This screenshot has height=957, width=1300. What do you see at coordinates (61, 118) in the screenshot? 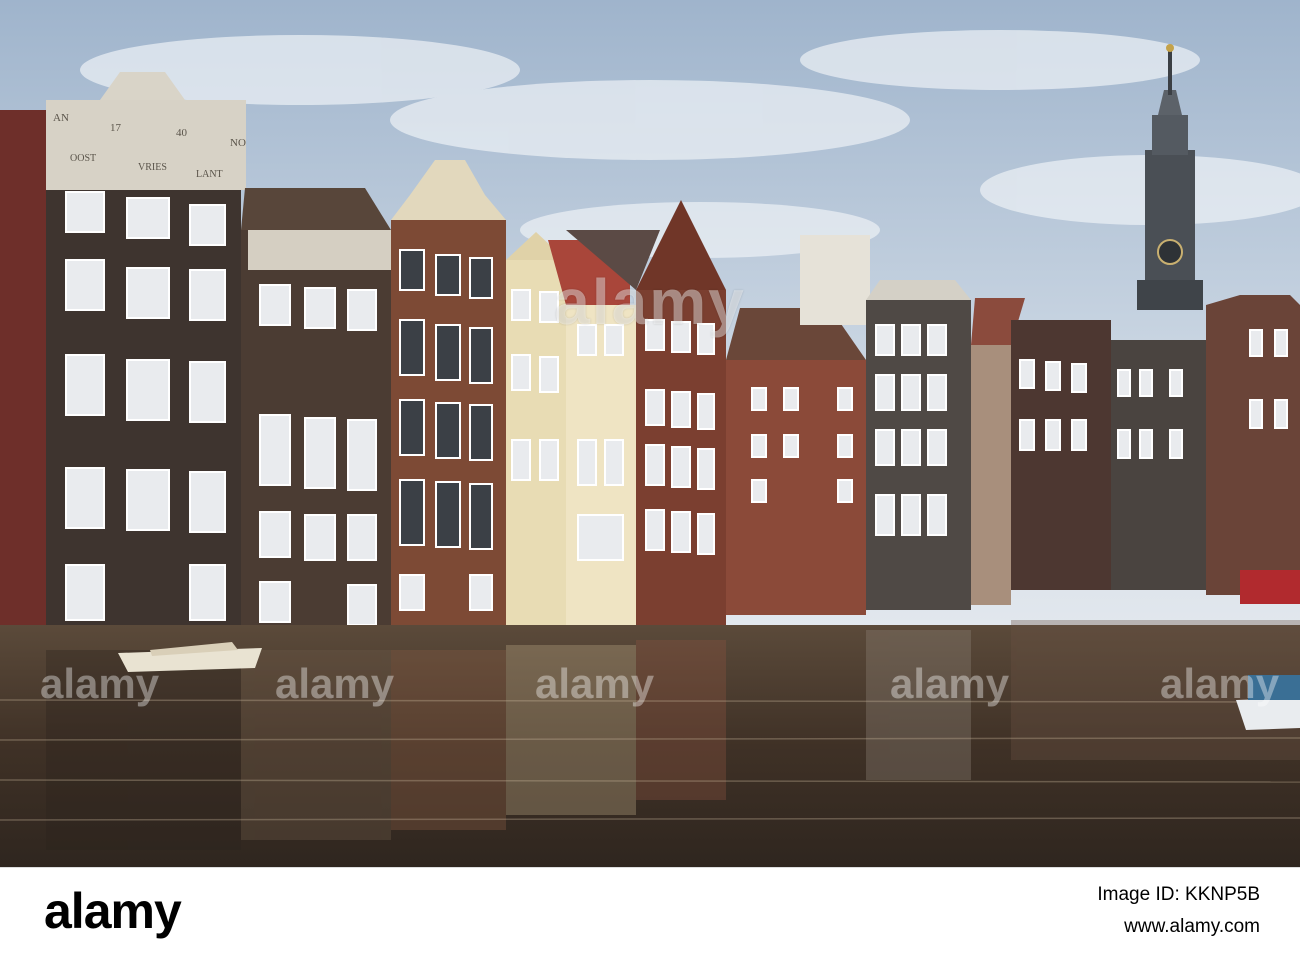
I see `inscription-left: AN` at bounding box center [61, 118].